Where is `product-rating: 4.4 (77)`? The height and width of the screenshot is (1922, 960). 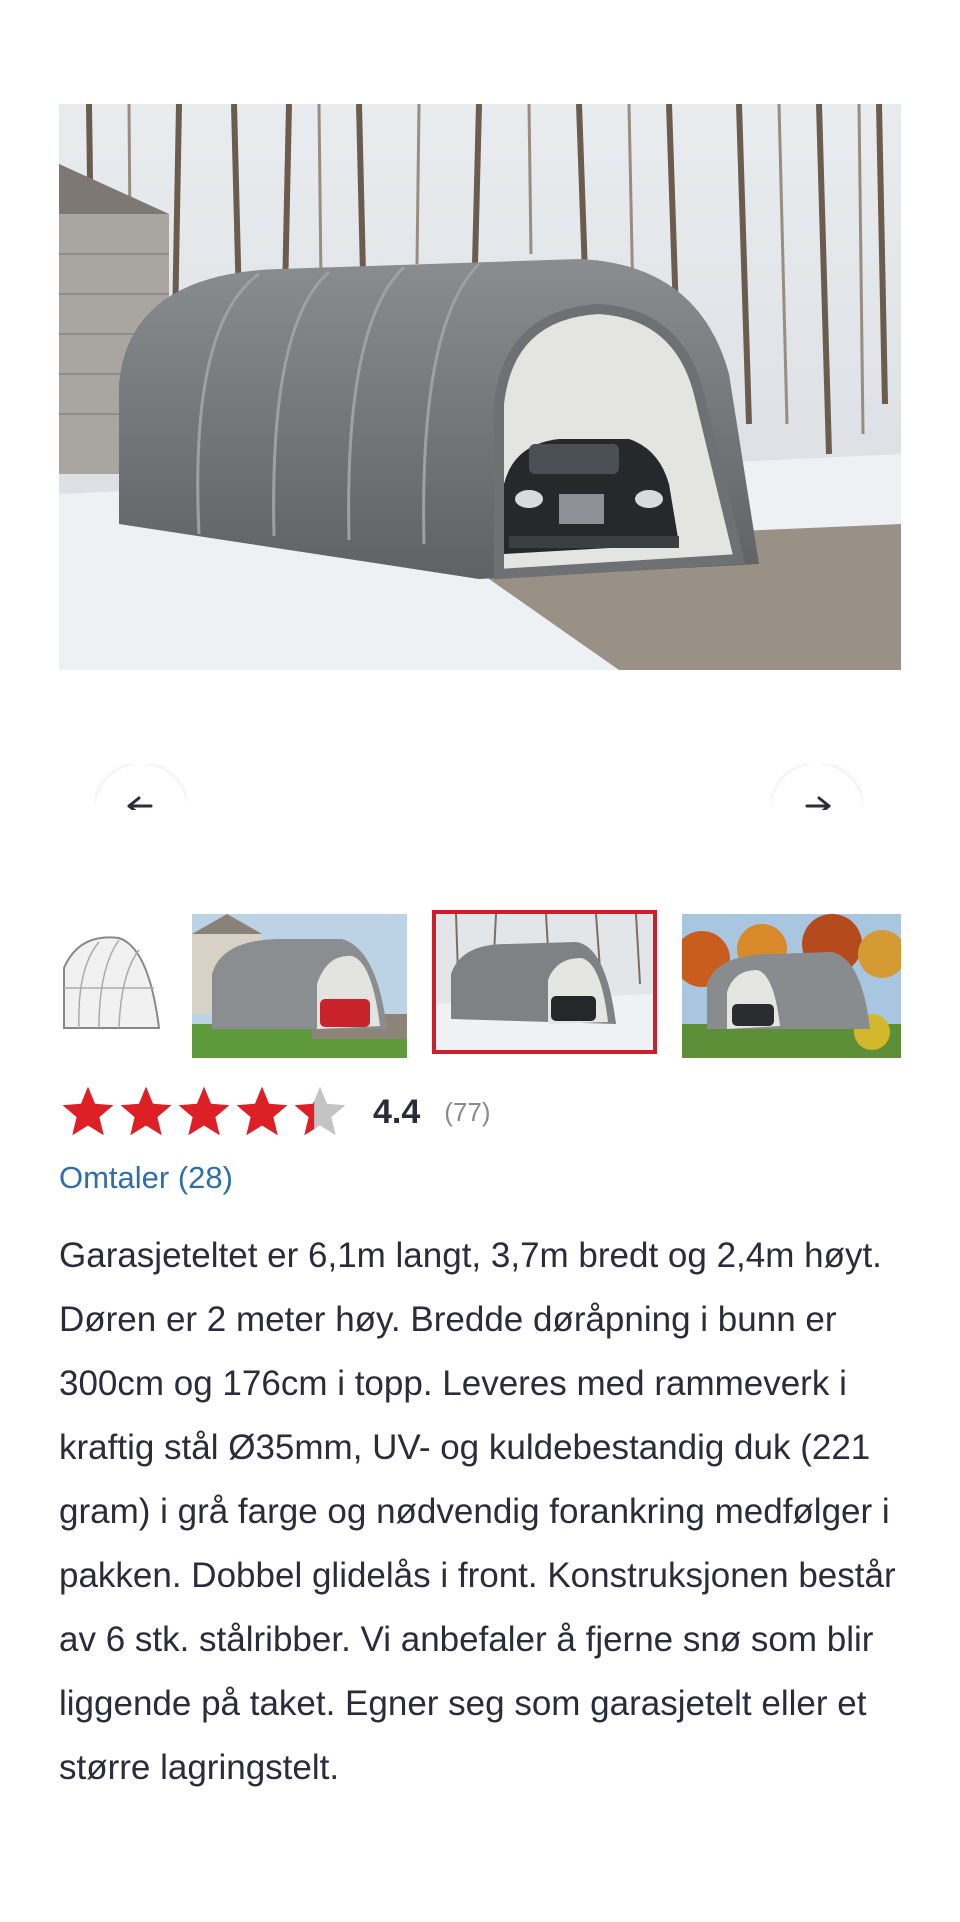 product-rating: 4.4 (77) is located at coordinates (275, 1112).